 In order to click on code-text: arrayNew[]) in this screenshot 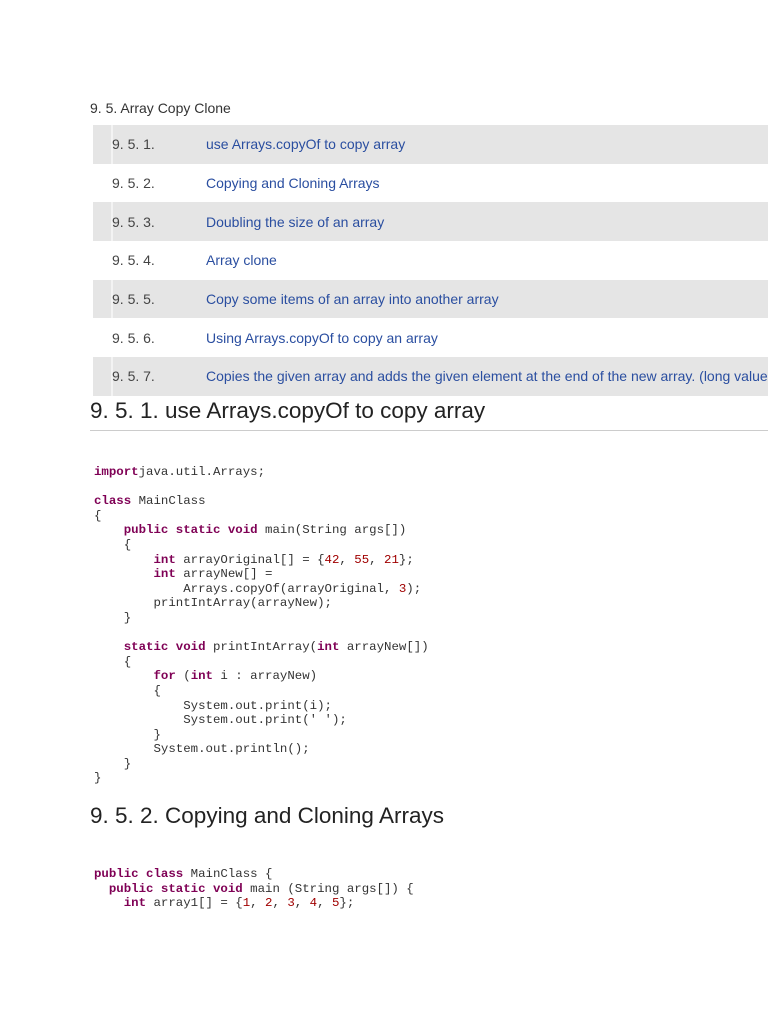, I will do `click(384, 647)`.